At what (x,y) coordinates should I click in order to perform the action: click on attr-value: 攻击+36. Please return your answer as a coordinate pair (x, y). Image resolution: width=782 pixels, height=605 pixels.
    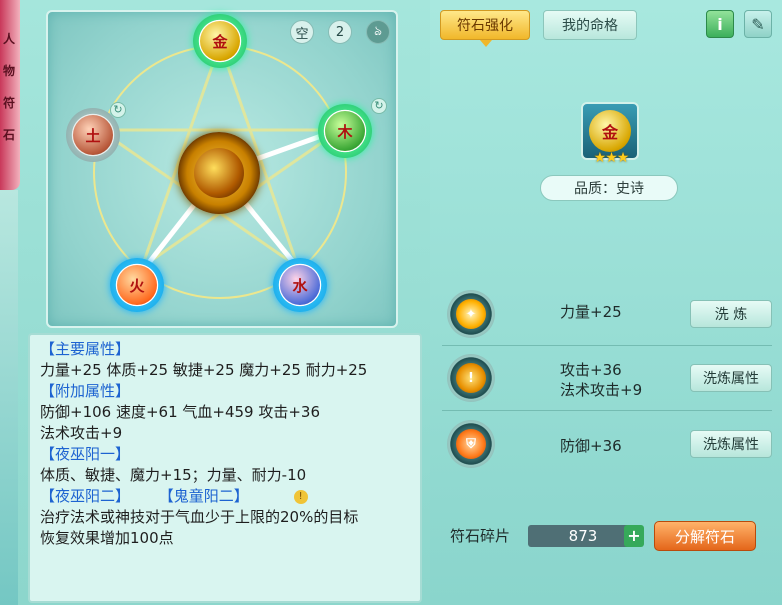
    Looking at the image, I should click on (591, 370).